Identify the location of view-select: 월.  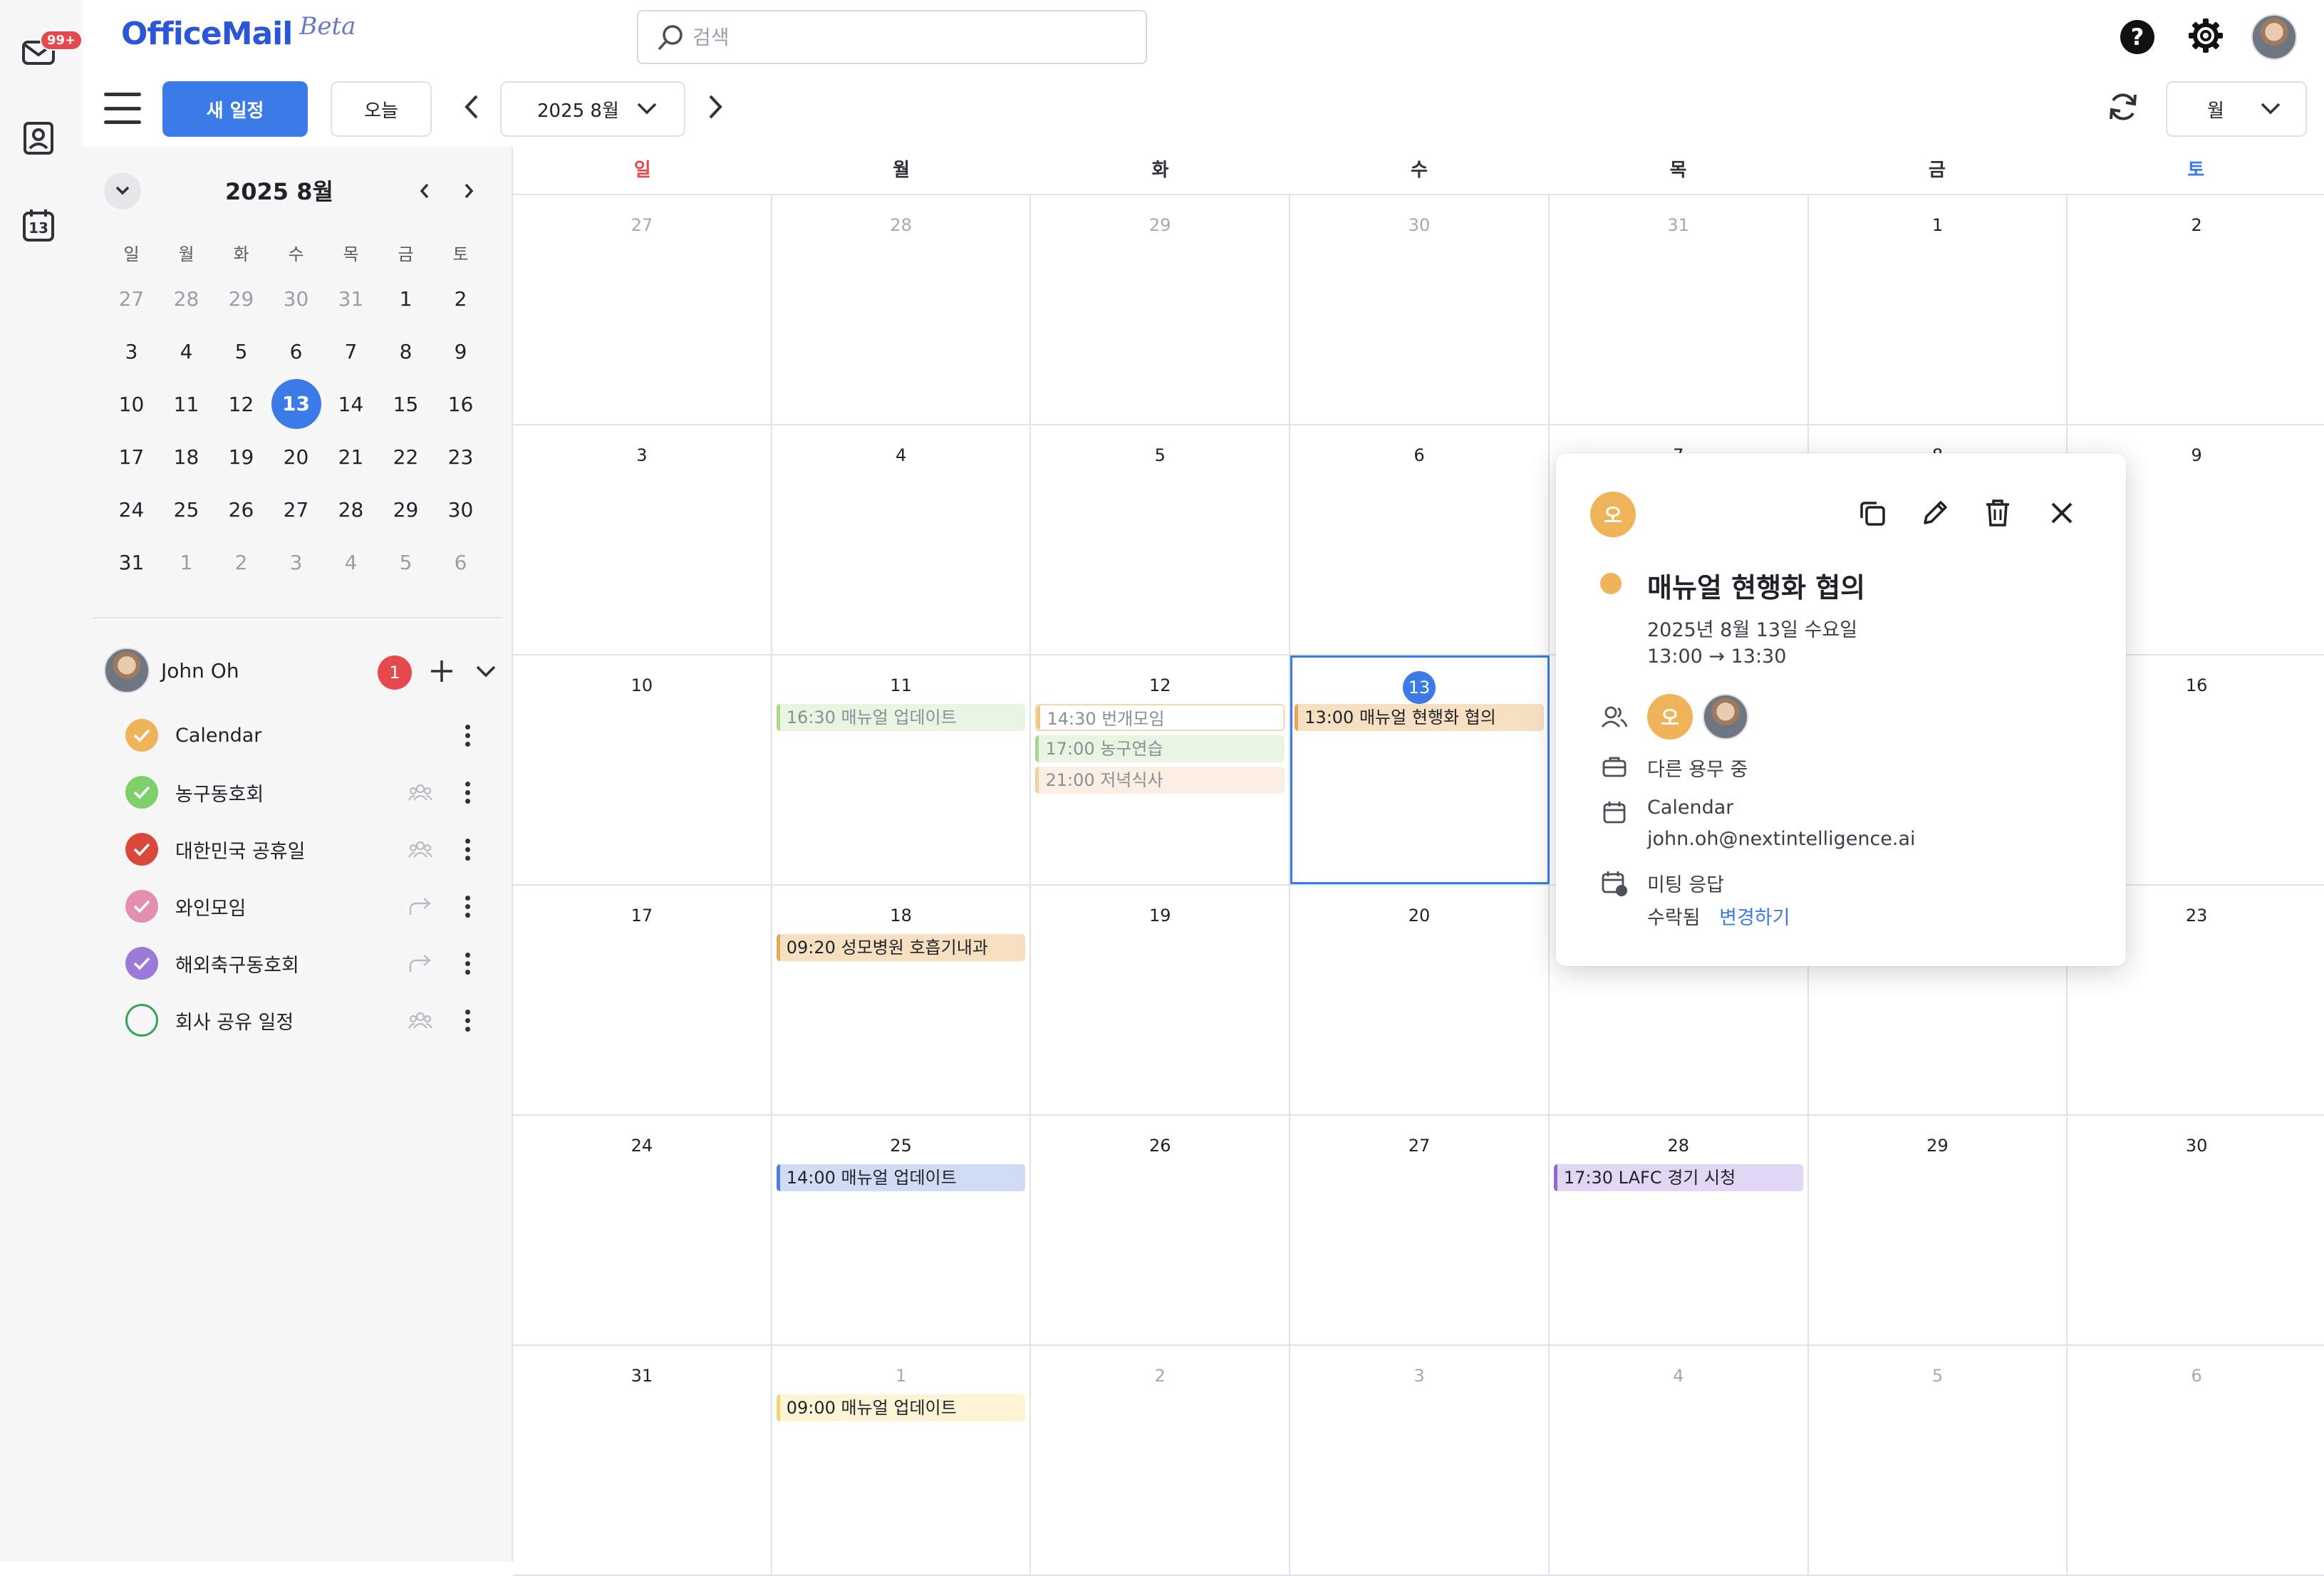
(2236, 109).